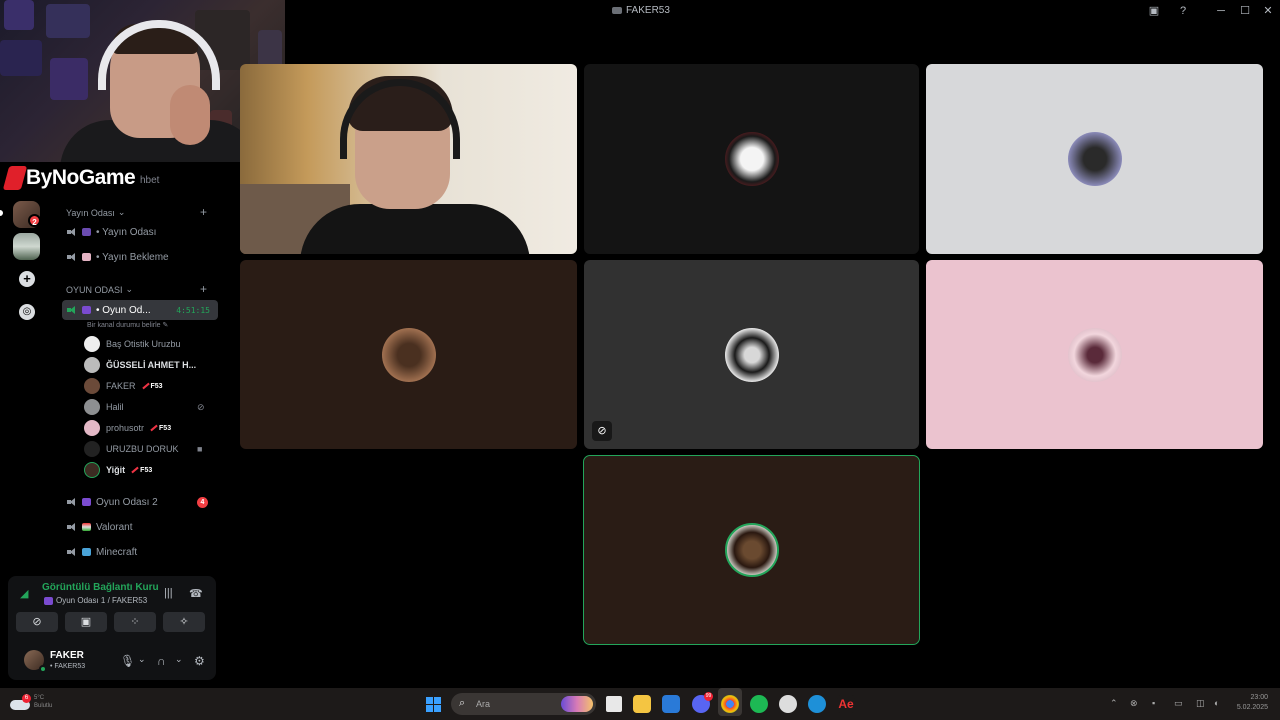 The image size is (1280, 720). I want to click on discord-taskbar-icon: 99, so click(702, 702).